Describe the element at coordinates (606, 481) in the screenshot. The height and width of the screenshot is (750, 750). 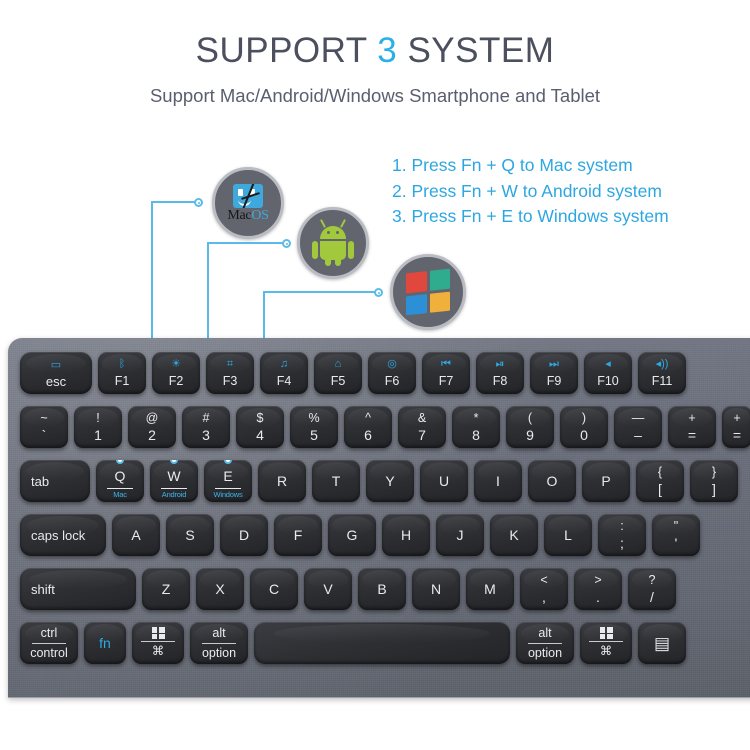
I see `key-p: P` at that location.